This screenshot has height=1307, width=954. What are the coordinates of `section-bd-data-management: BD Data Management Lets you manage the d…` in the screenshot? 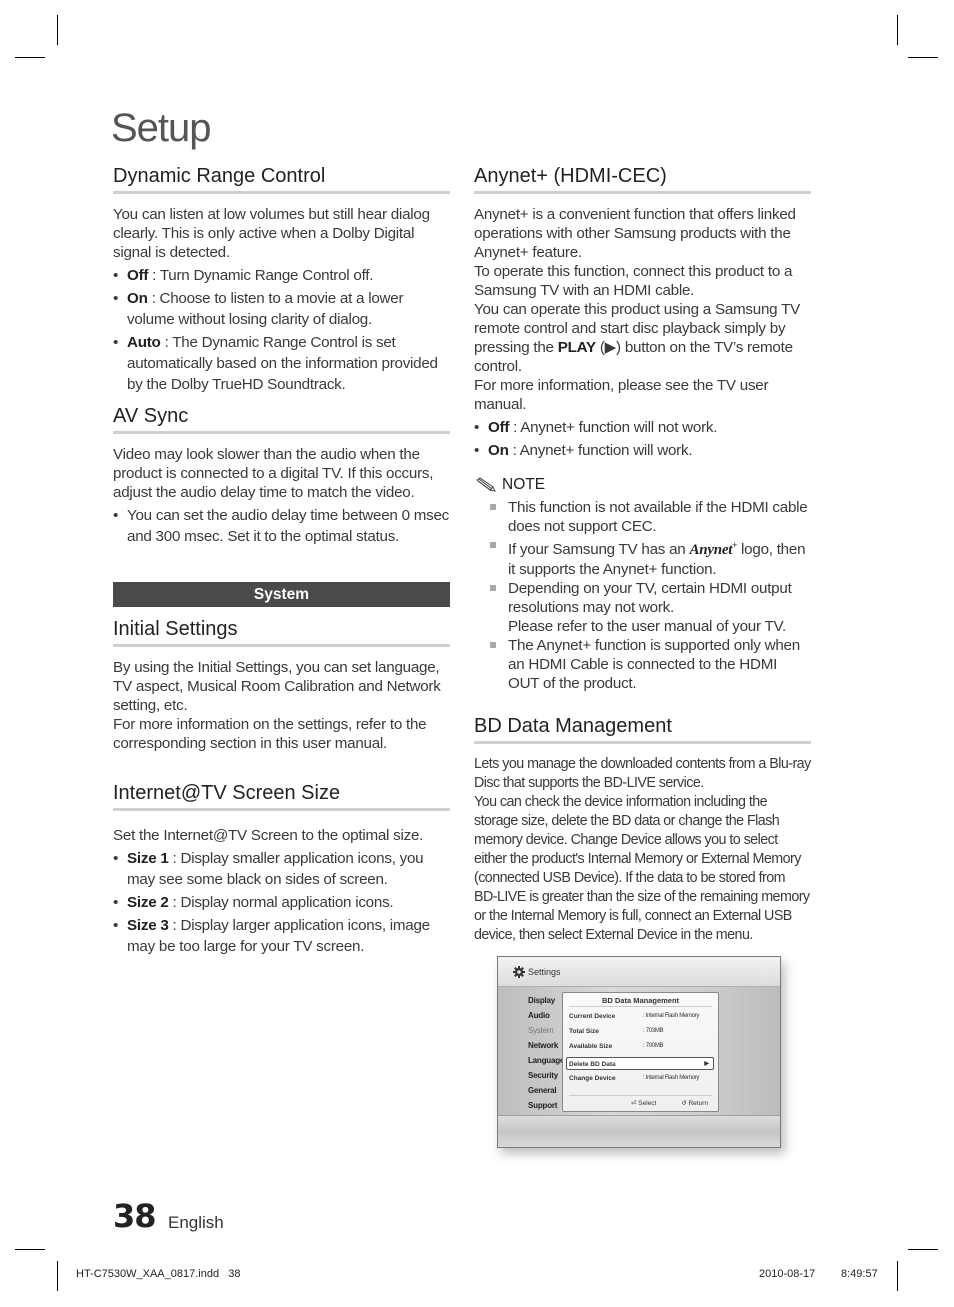 It's located at (642, 830).